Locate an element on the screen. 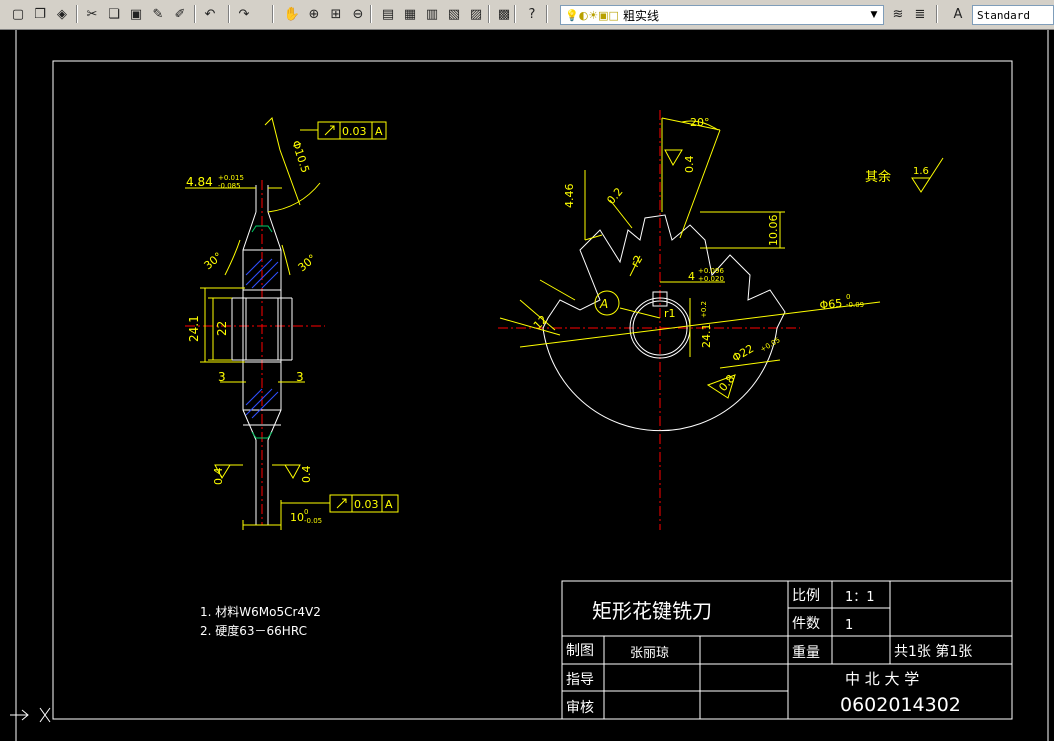 This screenshot has width=1054, height=741. dim-phi-65-tol-lower: -0.09 is located at coordinates (855, 305).